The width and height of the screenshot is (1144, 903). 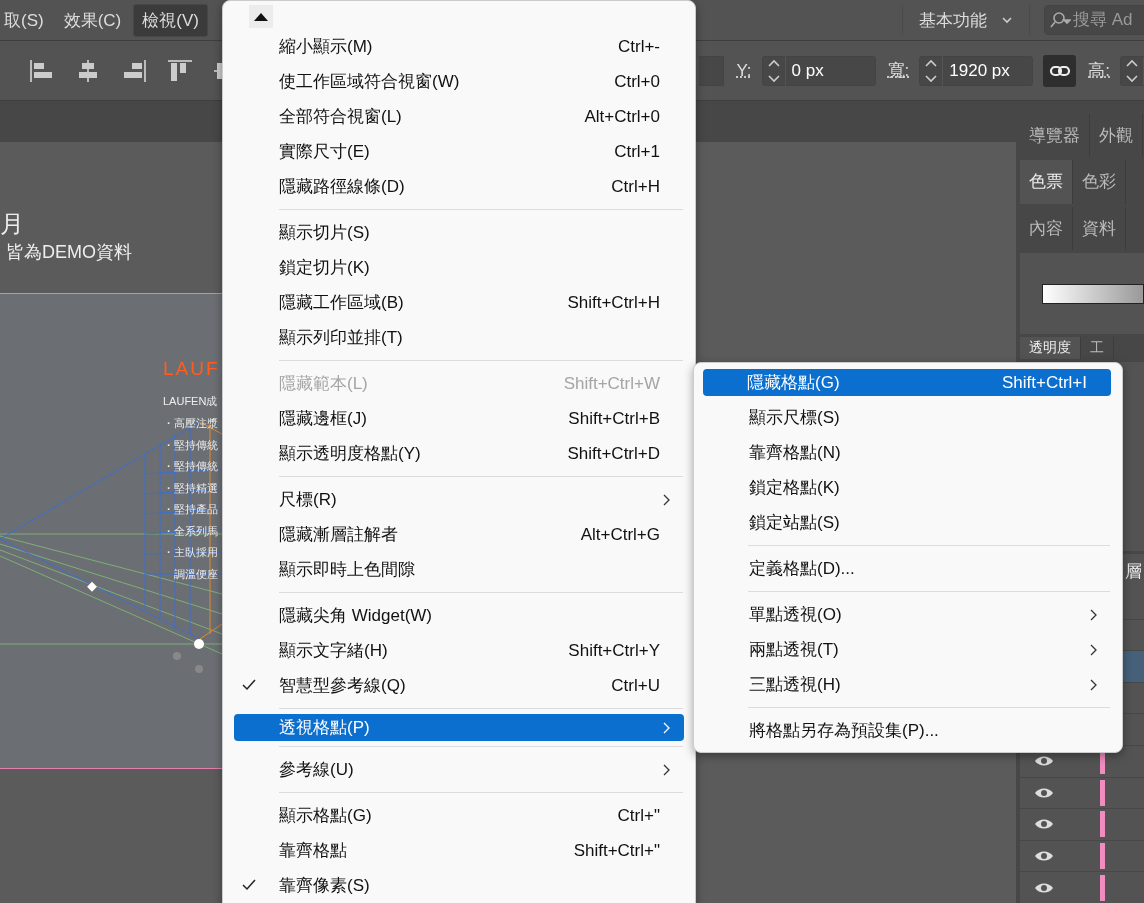 I want to click on menu-item: 靠齊像素(S), so click(x=459, y=885).